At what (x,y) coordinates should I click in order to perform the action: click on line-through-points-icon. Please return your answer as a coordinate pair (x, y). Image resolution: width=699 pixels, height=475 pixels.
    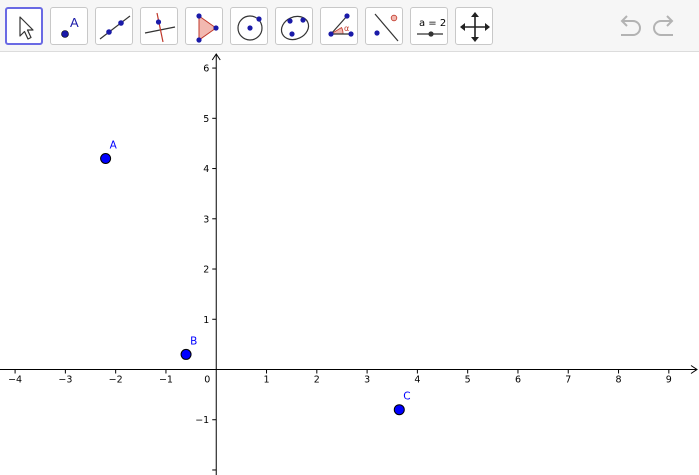
    Looking at the image, I should click on (115, 27).